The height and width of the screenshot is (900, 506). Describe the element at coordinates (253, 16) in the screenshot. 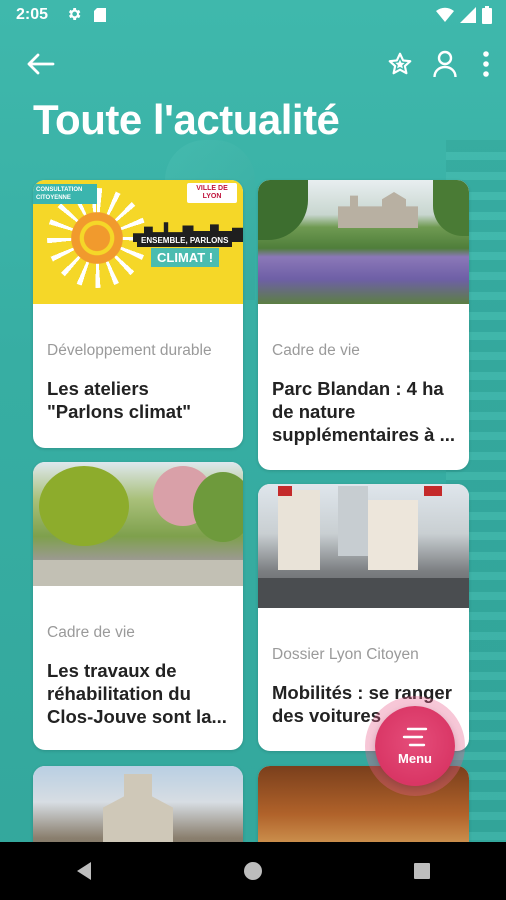

I see `status-bar: 2:05` at that location.